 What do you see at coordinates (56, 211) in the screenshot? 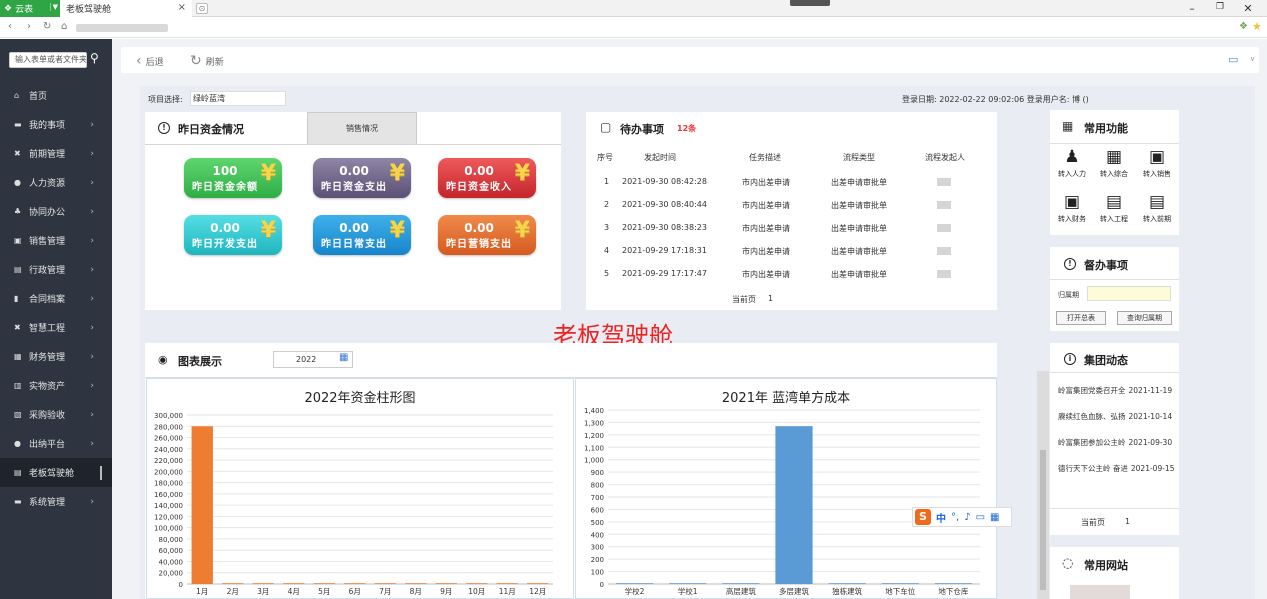
I see `sidebar-item-4: ♣ 协同办公 ›` at bounding box center [56, 211].